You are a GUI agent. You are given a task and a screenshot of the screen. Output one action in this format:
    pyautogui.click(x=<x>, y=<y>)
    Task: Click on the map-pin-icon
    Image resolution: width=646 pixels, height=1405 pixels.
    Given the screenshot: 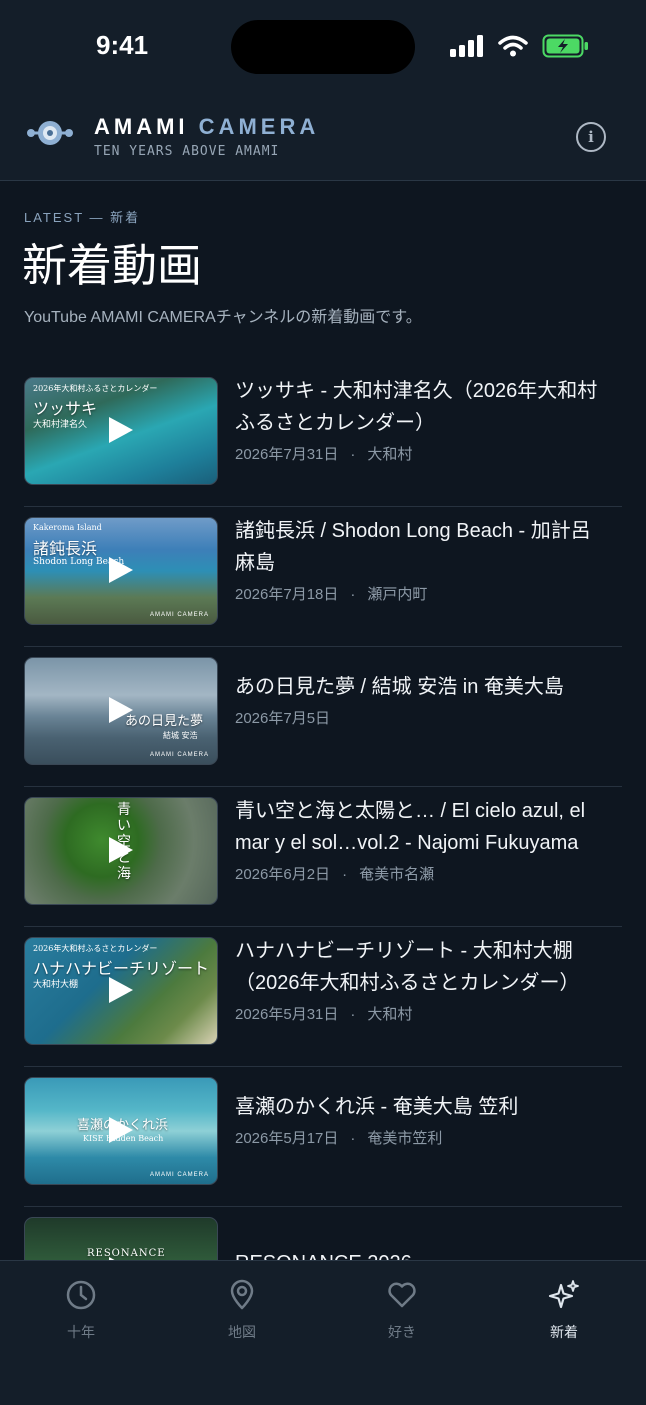 What is the action you would take?
    pyautogui.click(x=242, y=1294)
    